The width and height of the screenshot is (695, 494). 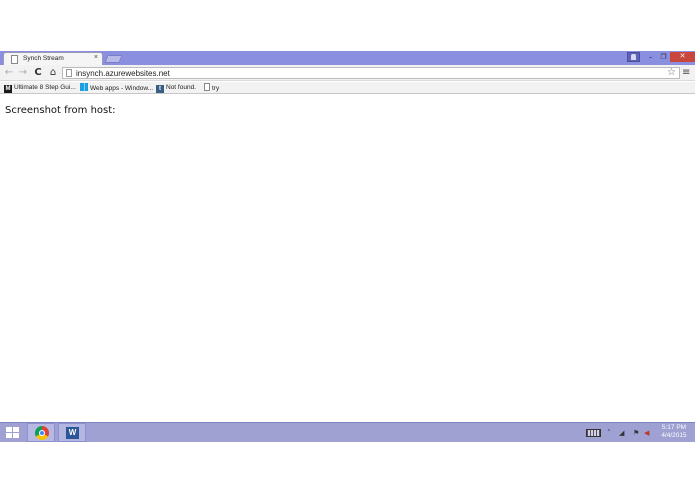 I want to click on address-bar-url: insynch.azurewebsites.net, so click(x=123, y=73).